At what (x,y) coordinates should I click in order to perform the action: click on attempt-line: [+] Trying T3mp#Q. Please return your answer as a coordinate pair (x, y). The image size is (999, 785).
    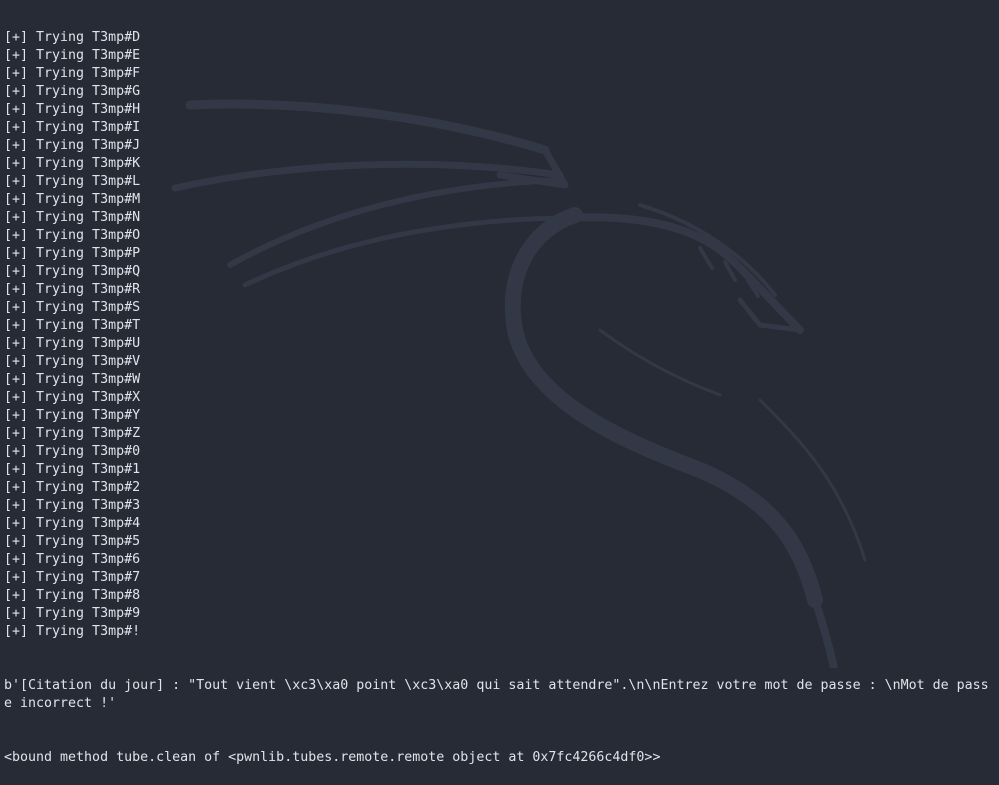
    Looking at the image, I should click on (72, 271).